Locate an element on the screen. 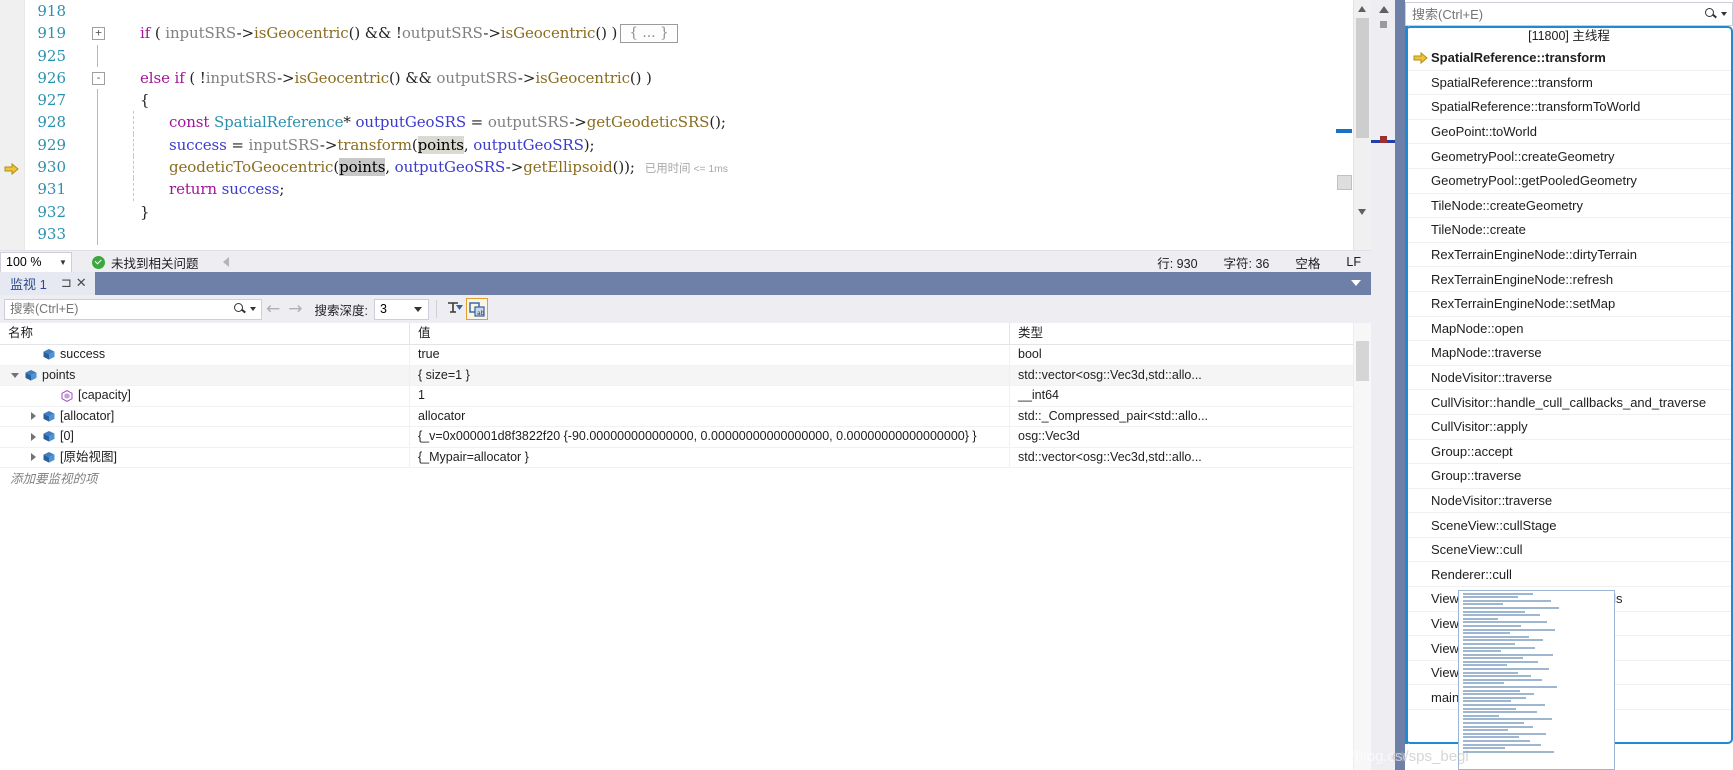 The height and width of the screenshot is (770, 1733). call-stack-frame-label: SpatialReference::transform is located at coordinates (1518, 58).